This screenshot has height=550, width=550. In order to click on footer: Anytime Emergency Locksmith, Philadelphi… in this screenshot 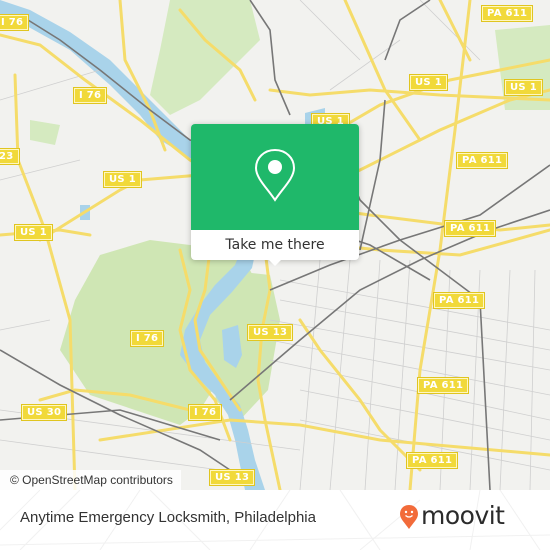, I will do `click(275, 520)`.